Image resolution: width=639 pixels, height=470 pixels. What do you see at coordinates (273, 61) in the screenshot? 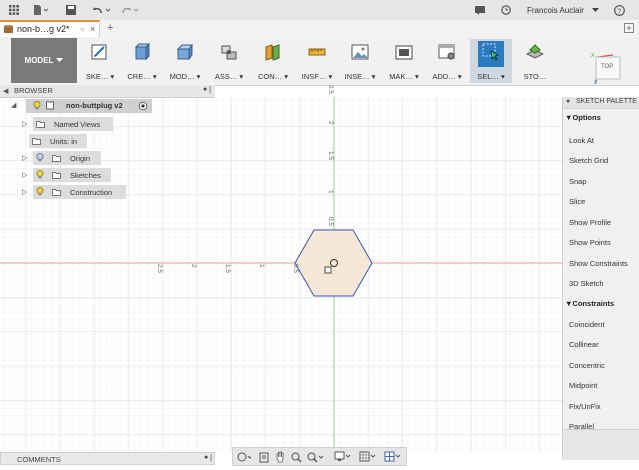
I see `construct-group: CON… ▾` at bounding box center [273, 61].